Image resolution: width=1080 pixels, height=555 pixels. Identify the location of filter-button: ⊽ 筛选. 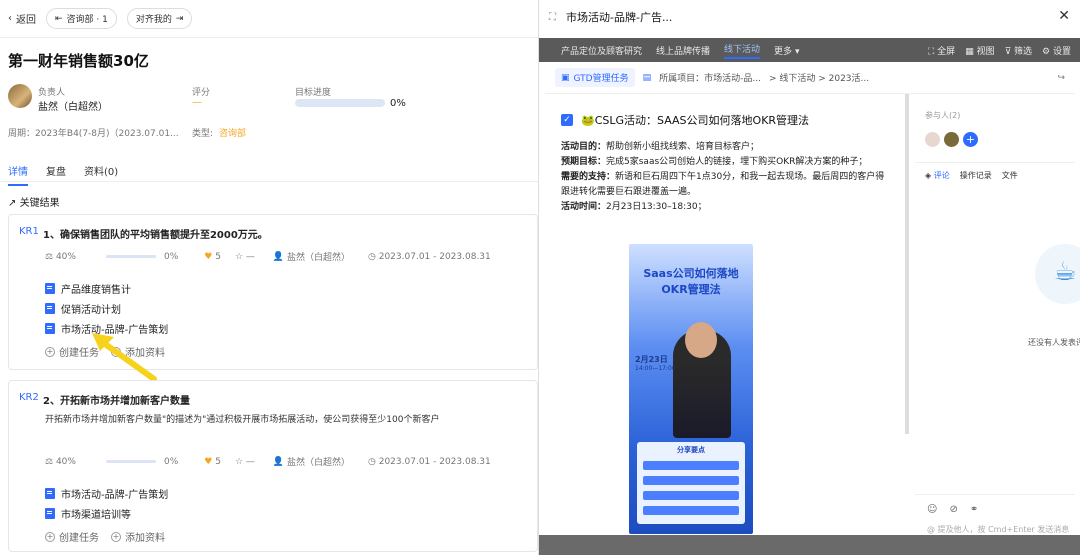
(1018, 50).